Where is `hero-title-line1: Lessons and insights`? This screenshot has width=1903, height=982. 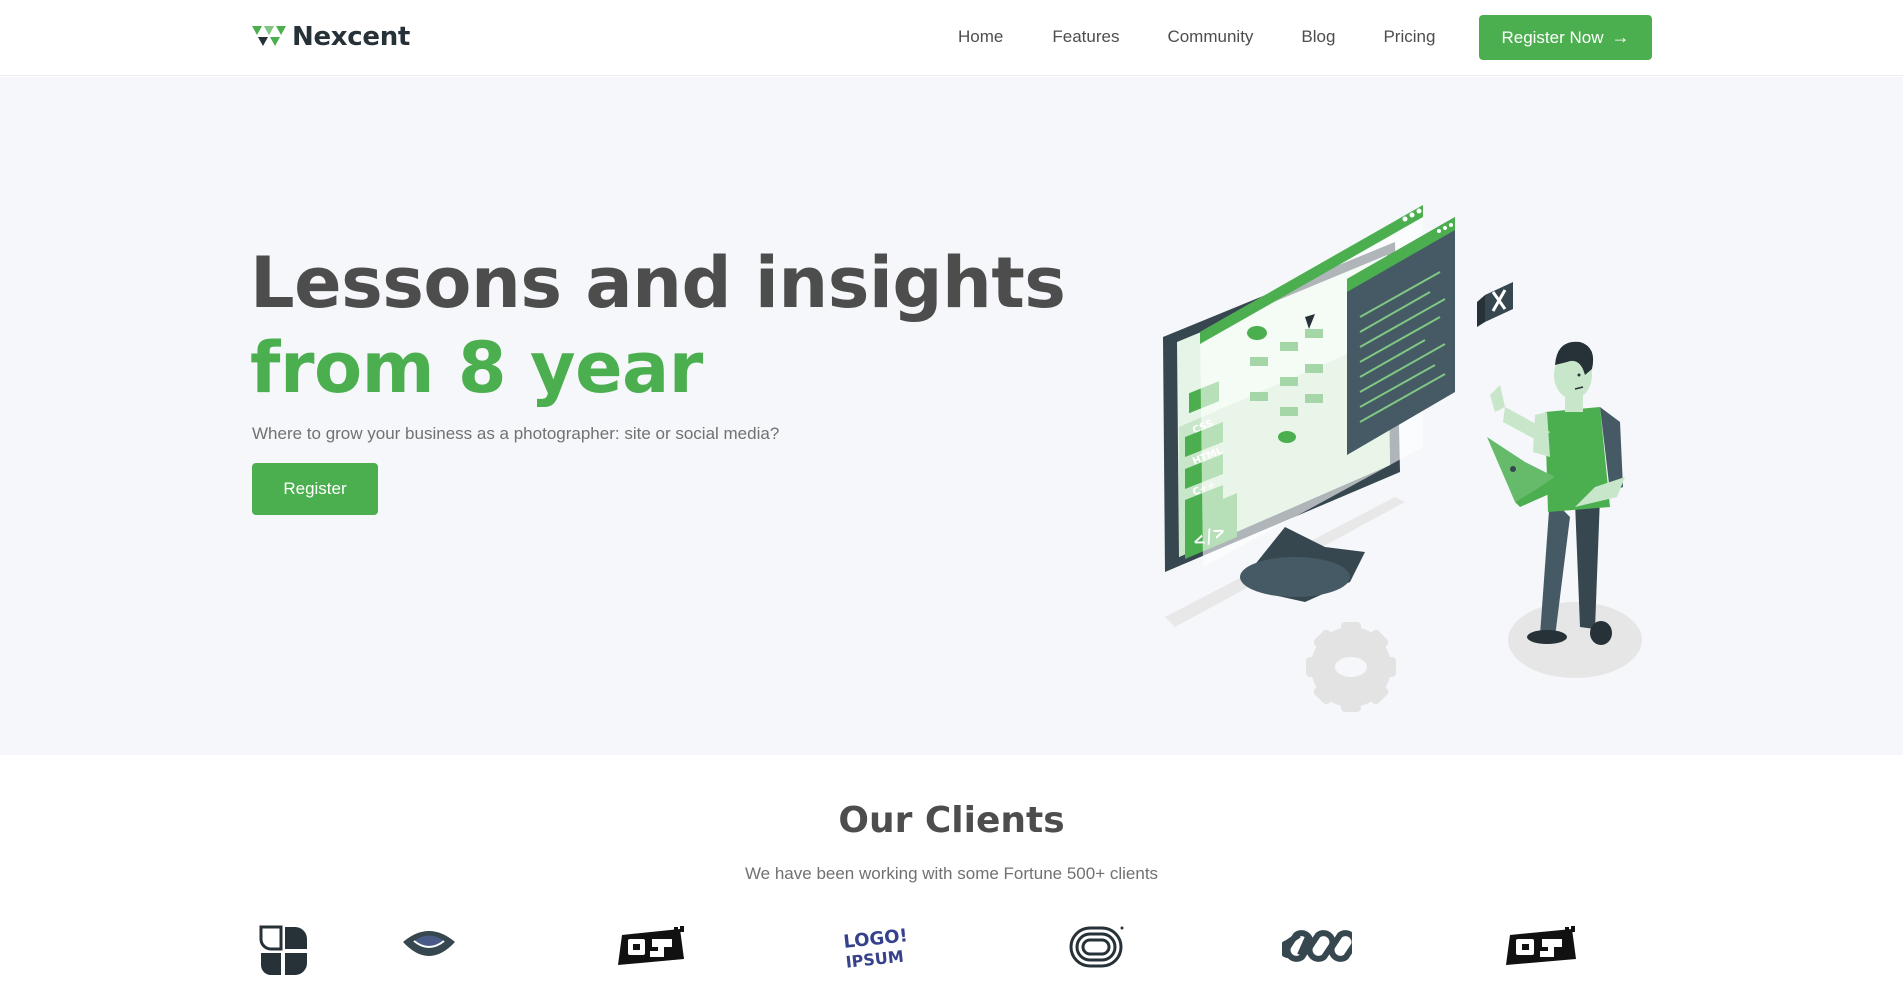 hero-title-line1: Lessons and insights is located at coordinates (658, 283).